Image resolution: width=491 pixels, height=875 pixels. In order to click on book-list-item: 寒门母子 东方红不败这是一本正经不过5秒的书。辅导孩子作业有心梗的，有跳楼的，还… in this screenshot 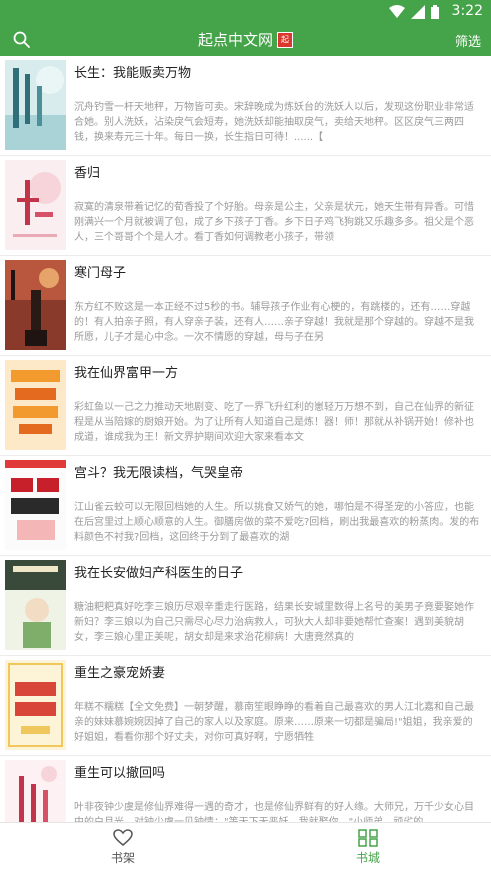, I will do `click(245, 306)`.